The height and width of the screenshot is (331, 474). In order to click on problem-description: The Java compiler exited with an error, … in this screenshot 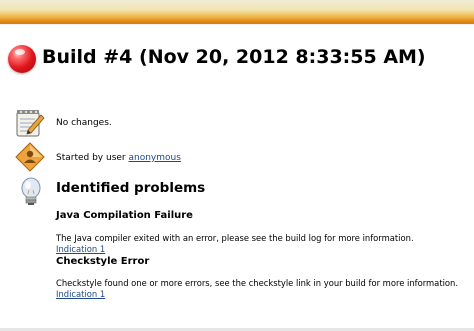, I will do `click(235, 238)`.